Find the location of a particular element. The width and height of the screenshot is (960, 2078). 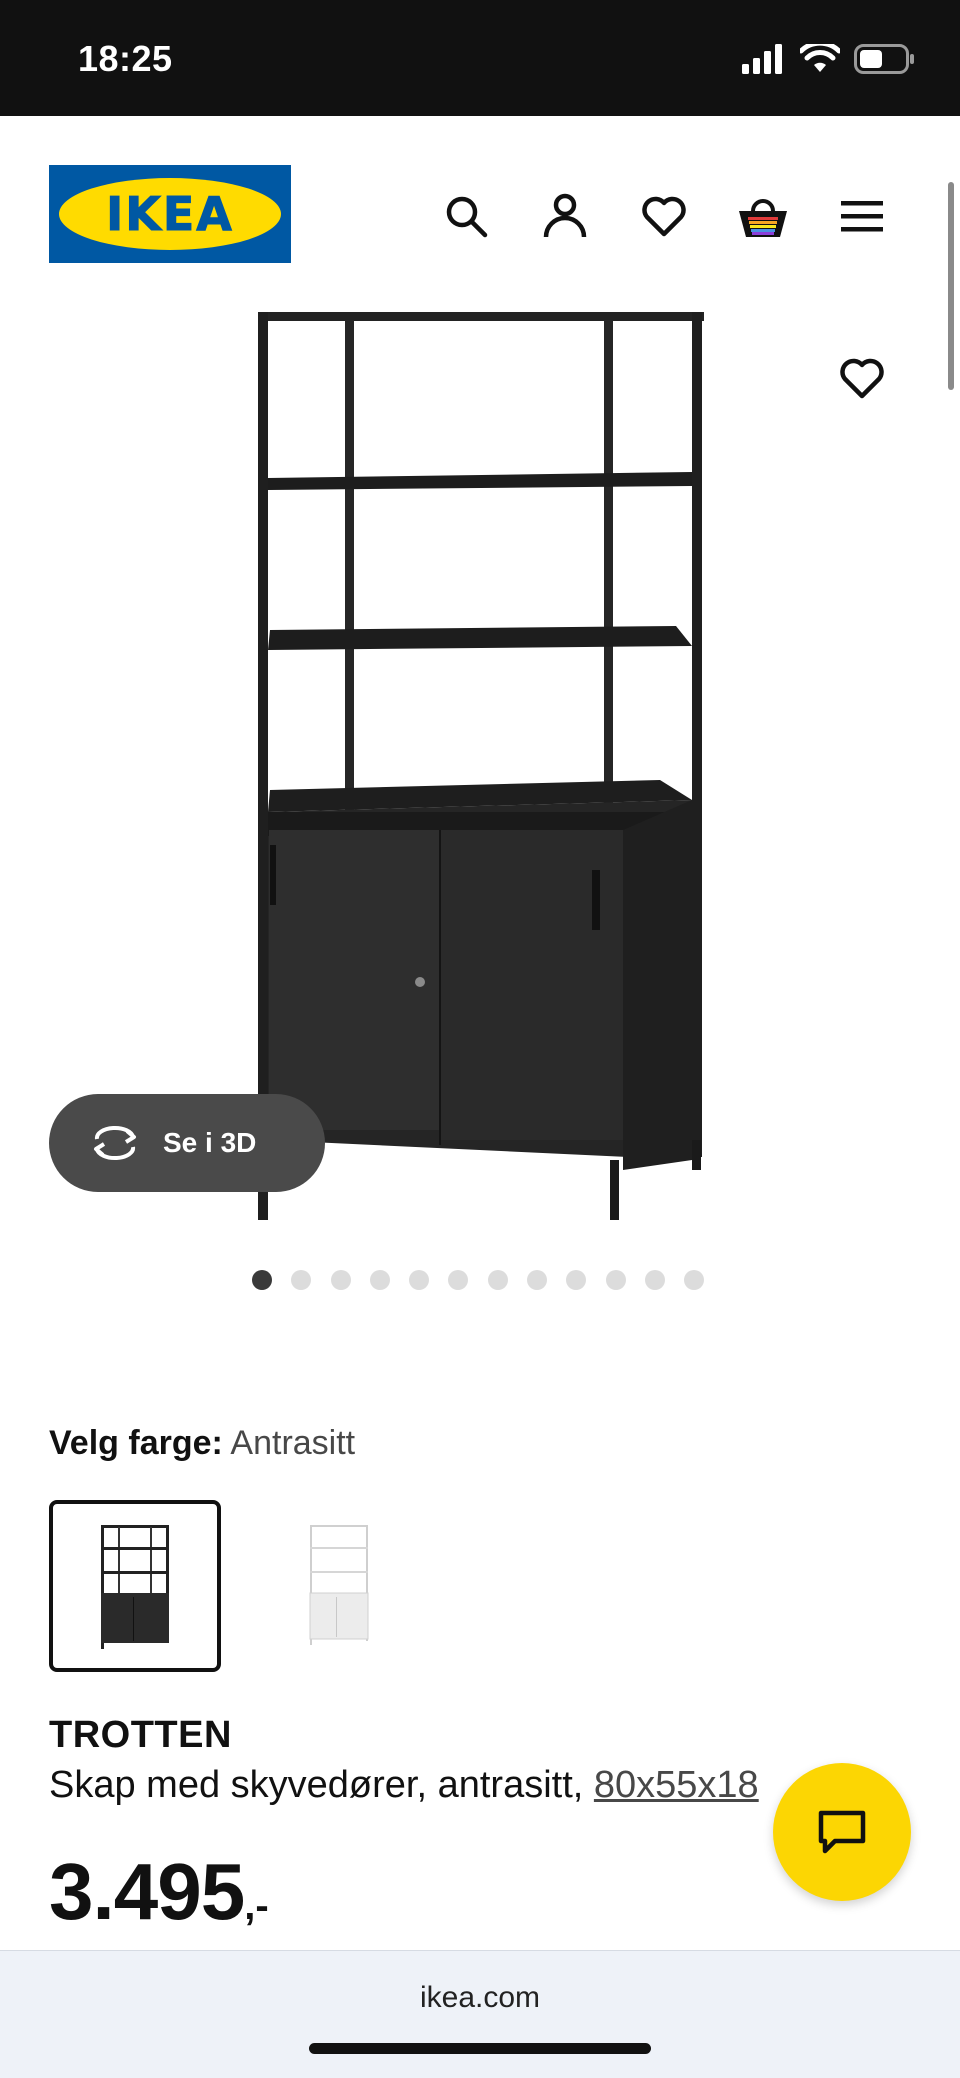

wishlist-button is located at coordinates (664, 216).